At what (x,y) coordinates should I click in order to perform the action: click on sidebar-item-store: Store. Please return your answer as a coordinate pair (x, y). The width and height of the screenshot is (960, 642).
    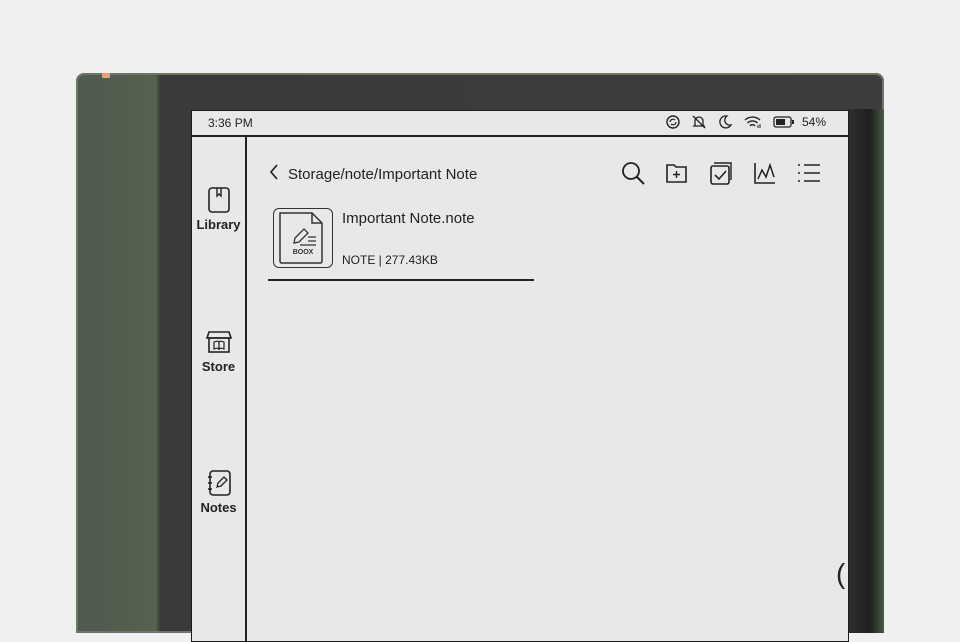
    Looking at the image, I should click on (218, 351).